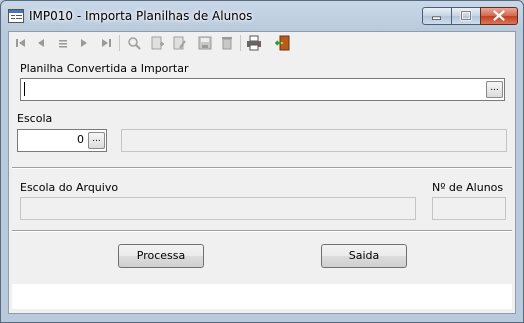  Describe the element at coordinates (134, 43) in the screenshot. I see `search-icon` at that location.